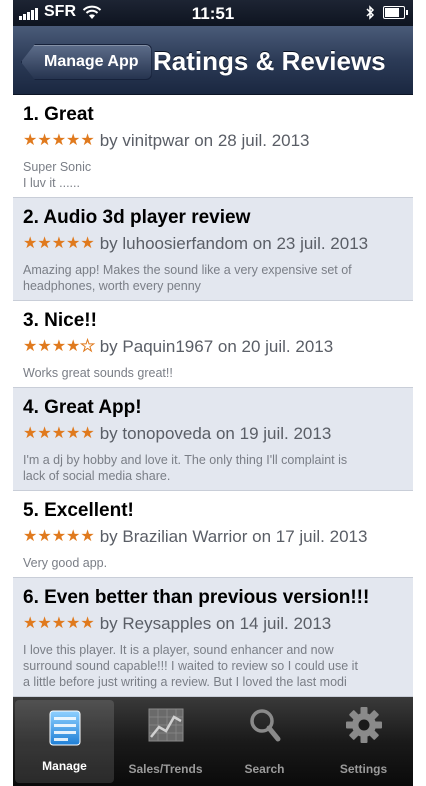 Image resolution: width=426 pixels, height=786 pixels. I want to click on review-body-line: Works great sounds great!!, so click(98, 373).